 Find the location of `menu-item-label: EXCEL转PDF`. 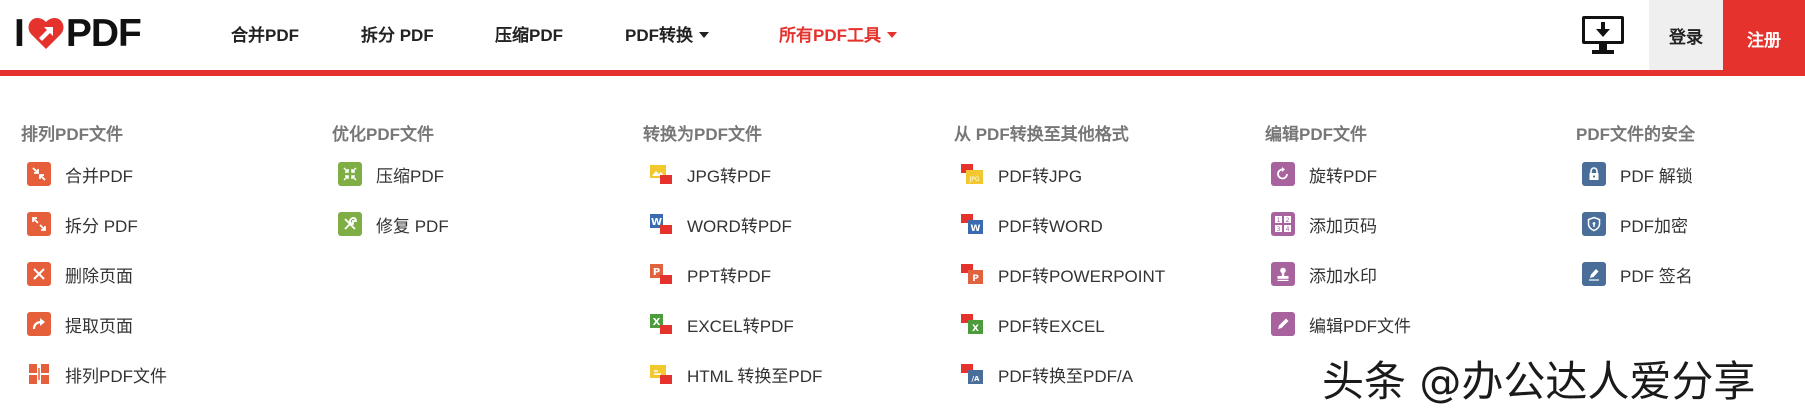

menu-item-label: EXCEL转PDF is located at coordinates (740, 326).